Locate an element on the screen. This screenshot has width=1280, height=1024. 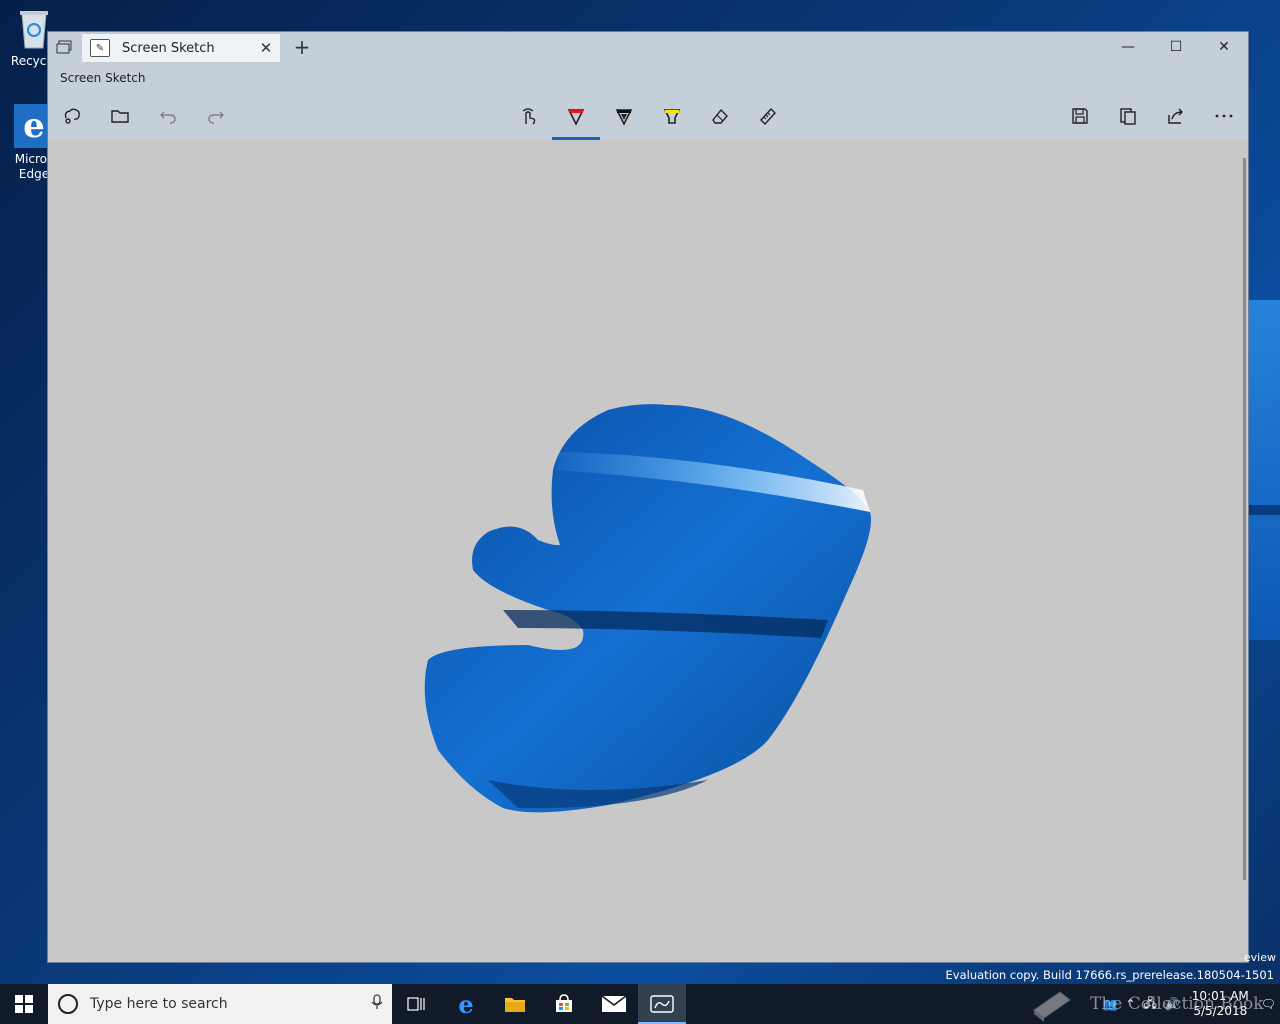
tab-screen-sketch: ✎ Screen Sketch ✕ is located at coordinates (181, 48).